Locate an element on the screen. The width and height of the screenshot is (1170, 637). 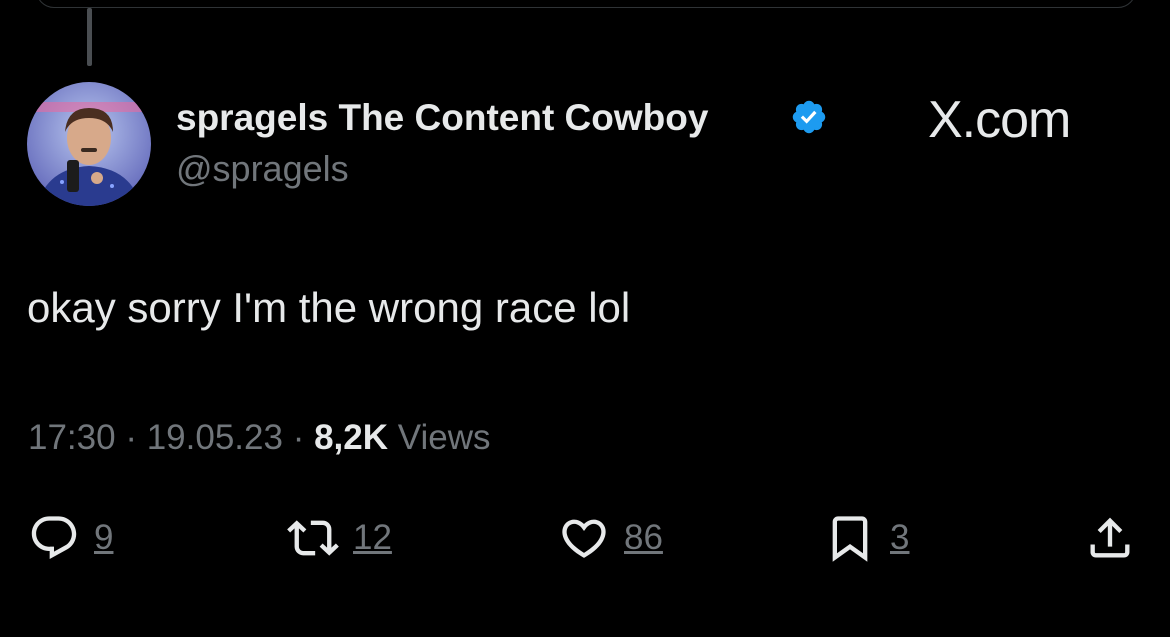
tweet-text: okay sorry I'm the wrong race lol is located at coordinates (329, 307).